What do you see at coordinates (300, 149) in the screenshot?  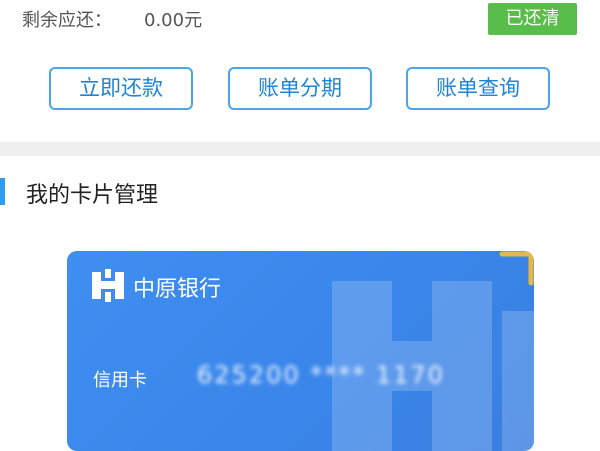 I see `section-divider` at bounding box center [300, 149].